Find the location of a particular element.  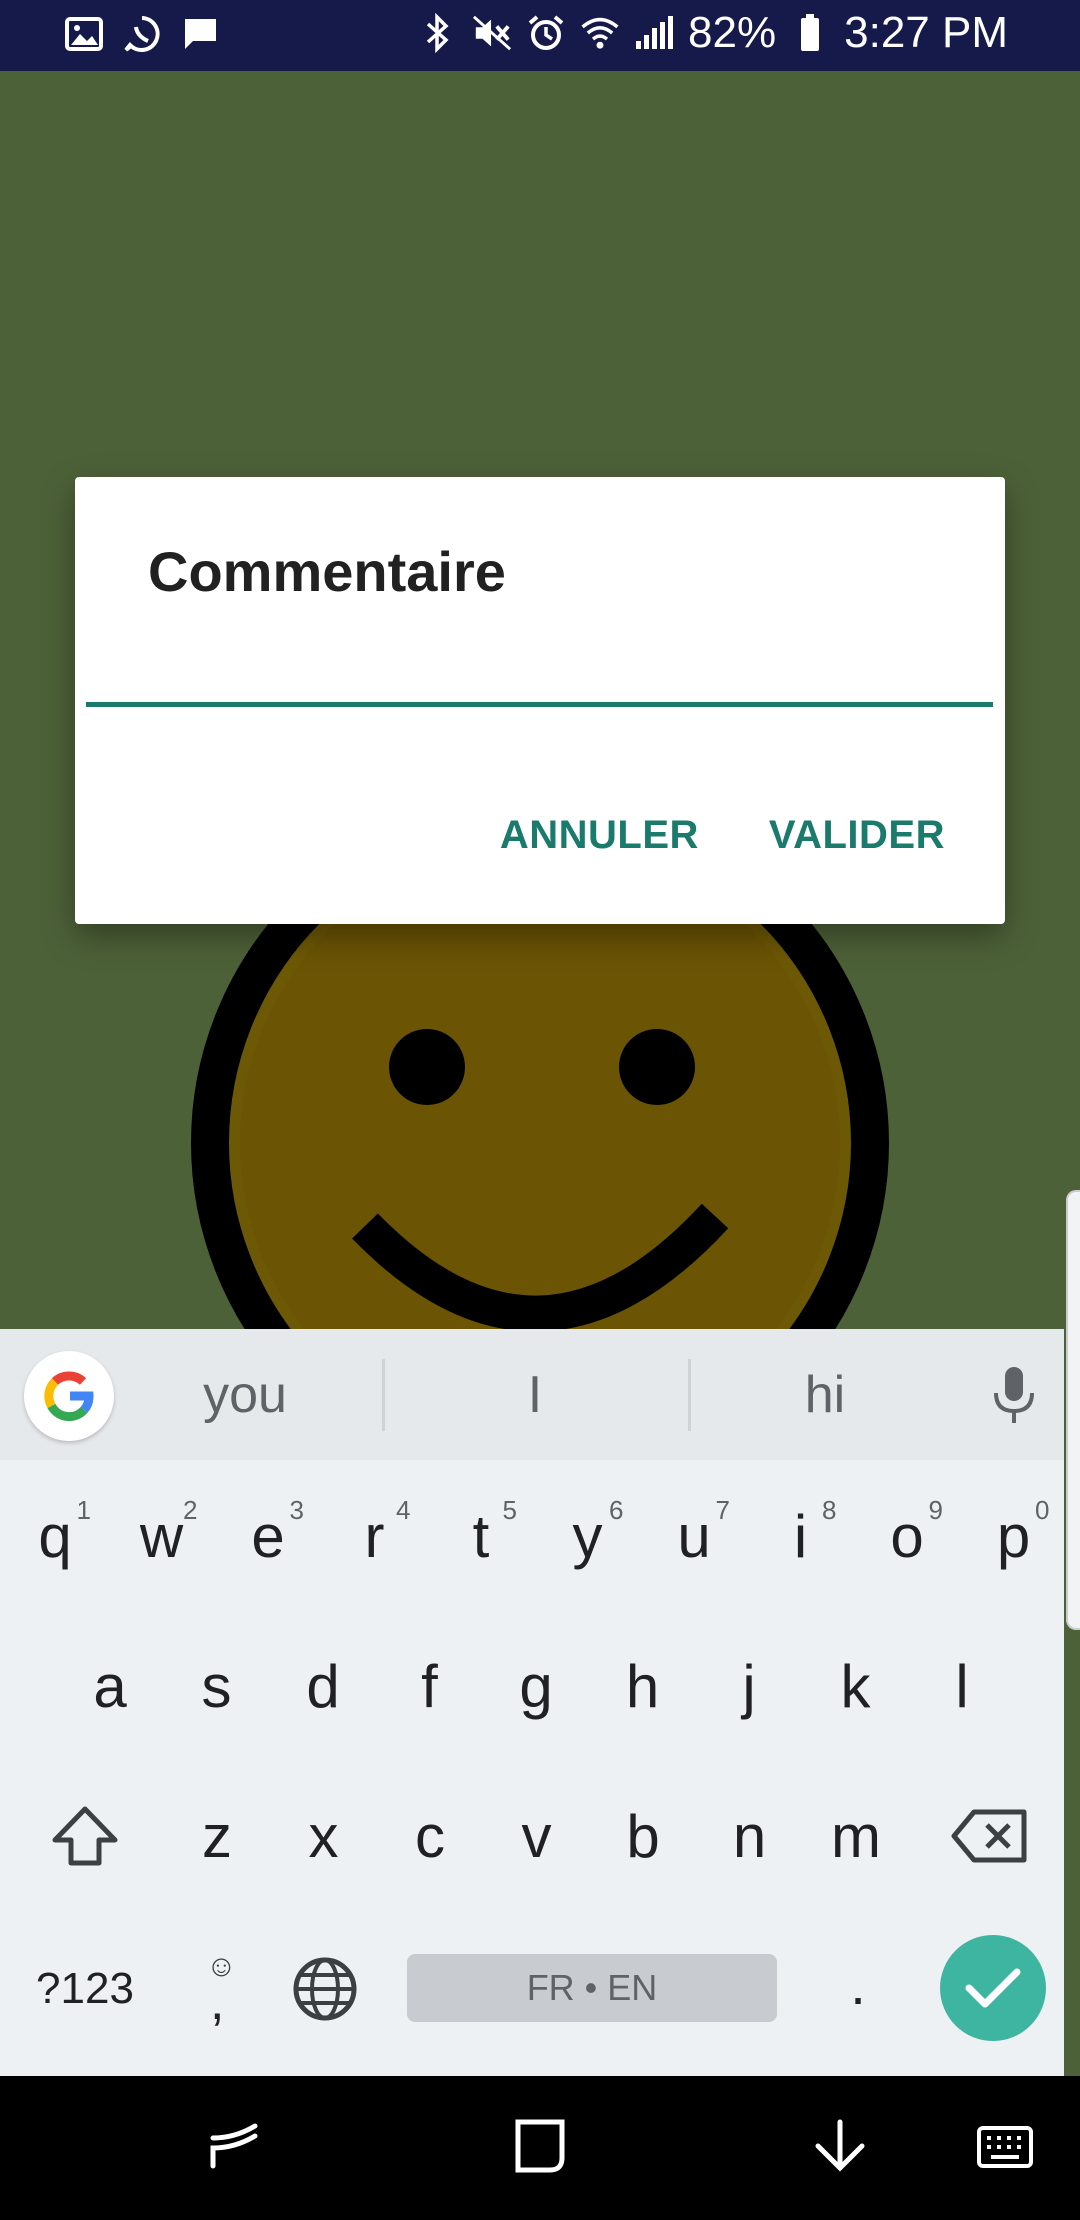

gallery-icon is located at coordinates (84, 34).